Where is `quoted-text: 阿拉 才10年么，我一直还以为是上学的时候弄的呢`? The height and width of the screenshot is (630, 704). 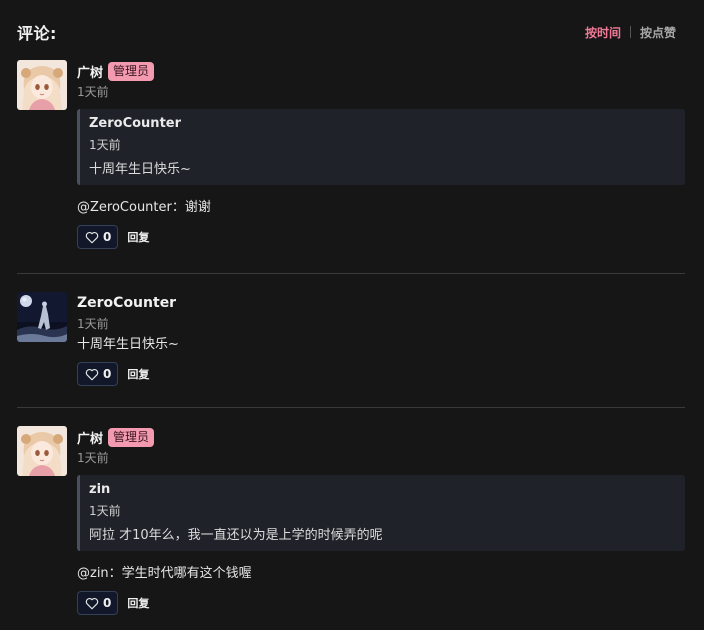
quoted-text: 阿拉 才10年么，我一直还以为是上学的时候弄的呢 is located at coordinates (236, 535).